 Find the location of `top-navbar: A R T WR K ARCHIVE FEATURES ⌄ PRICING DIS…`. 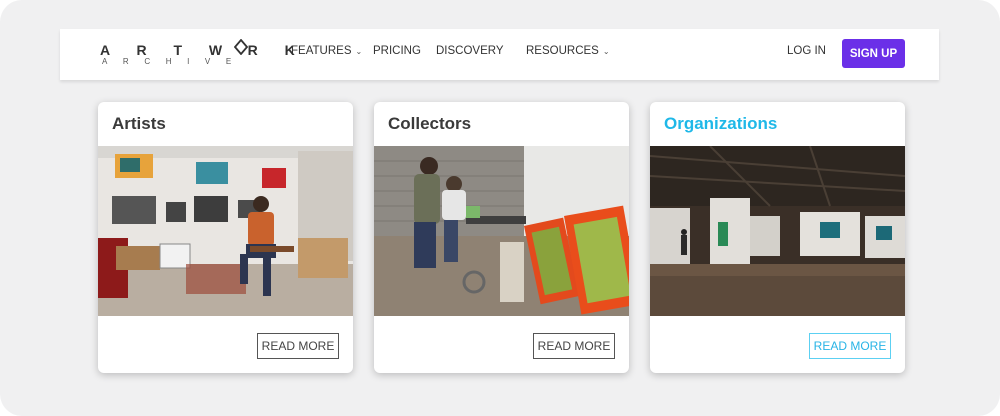

top-navbar: A R T WR K ARCHIVE FEATURES ⌄ PRICING DIS… is located at coordinates (499, 54).